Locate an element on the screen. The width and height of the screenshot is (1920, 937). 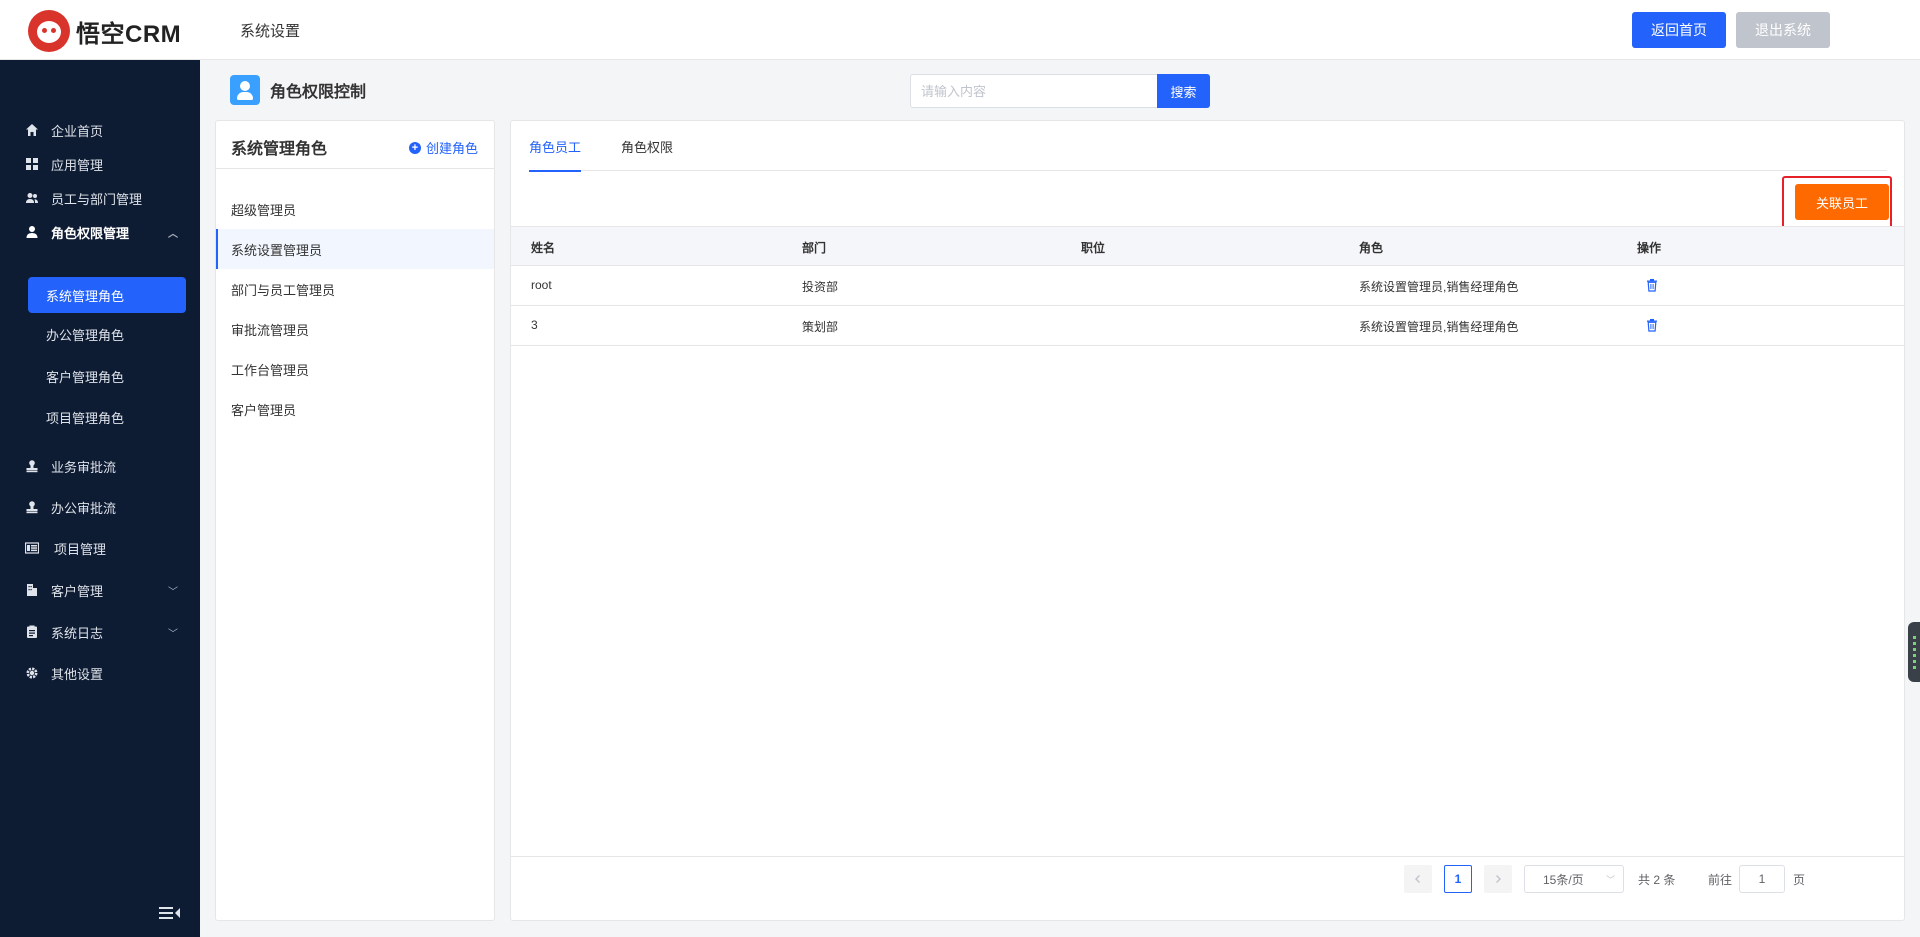
cell-dept: 策划部 is located at coordinates (820, 327).